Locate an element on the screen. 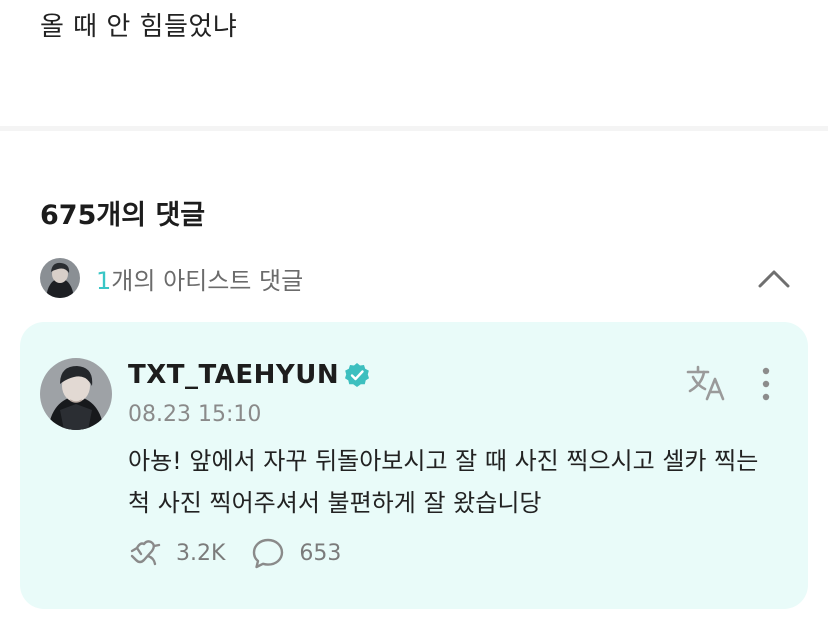  reply-button: 653 is located at coordinates (296, 553).